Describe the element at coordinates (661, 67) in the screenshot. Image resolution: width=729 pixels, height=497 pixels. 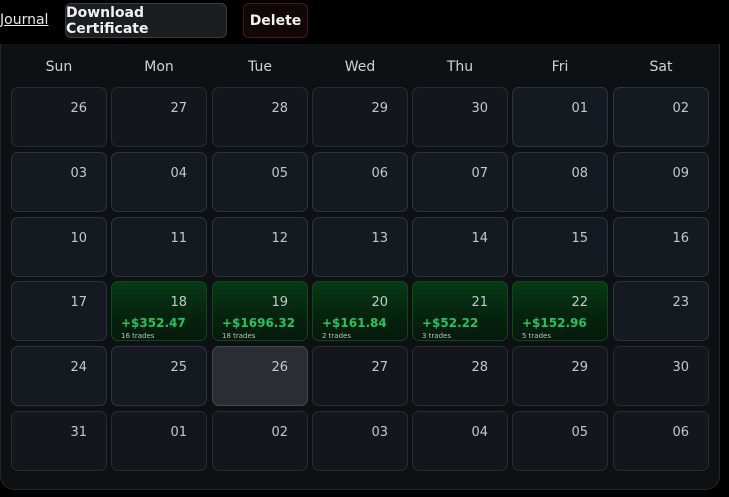
I see `weekday-sat: Sat` at that location.